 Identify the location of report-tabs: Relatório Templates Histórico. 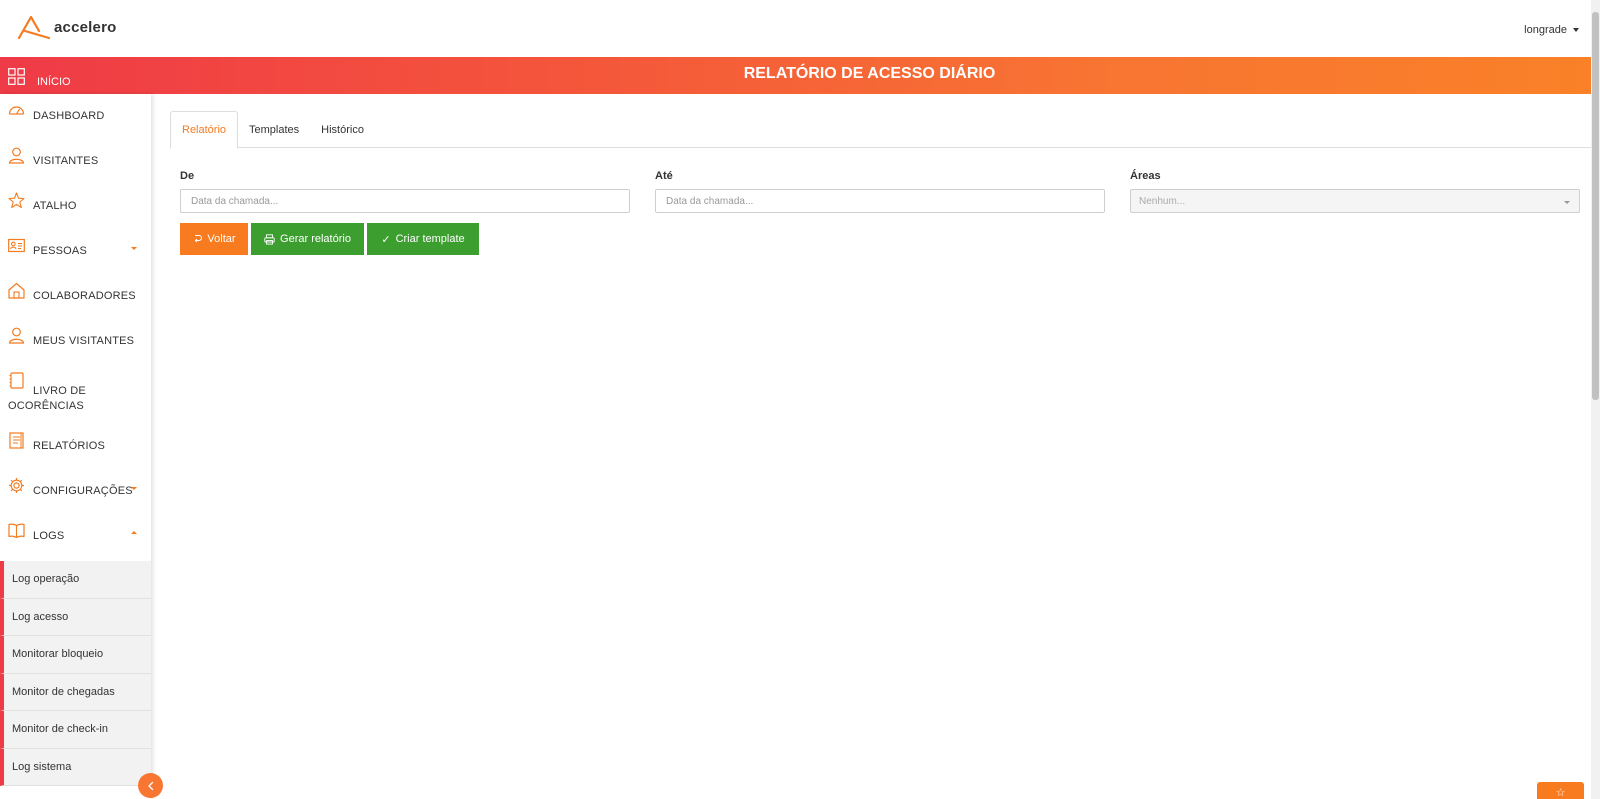
(880, 130).